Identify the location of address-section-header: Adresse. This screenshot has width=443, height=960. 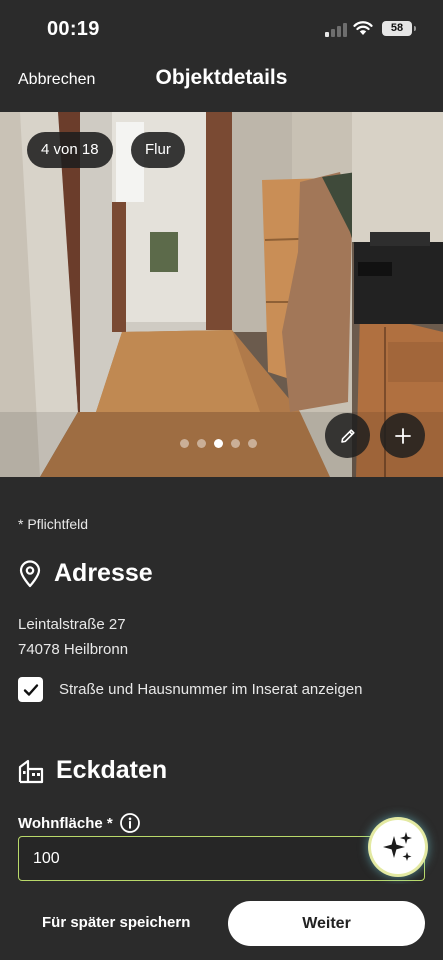
(85, 573).